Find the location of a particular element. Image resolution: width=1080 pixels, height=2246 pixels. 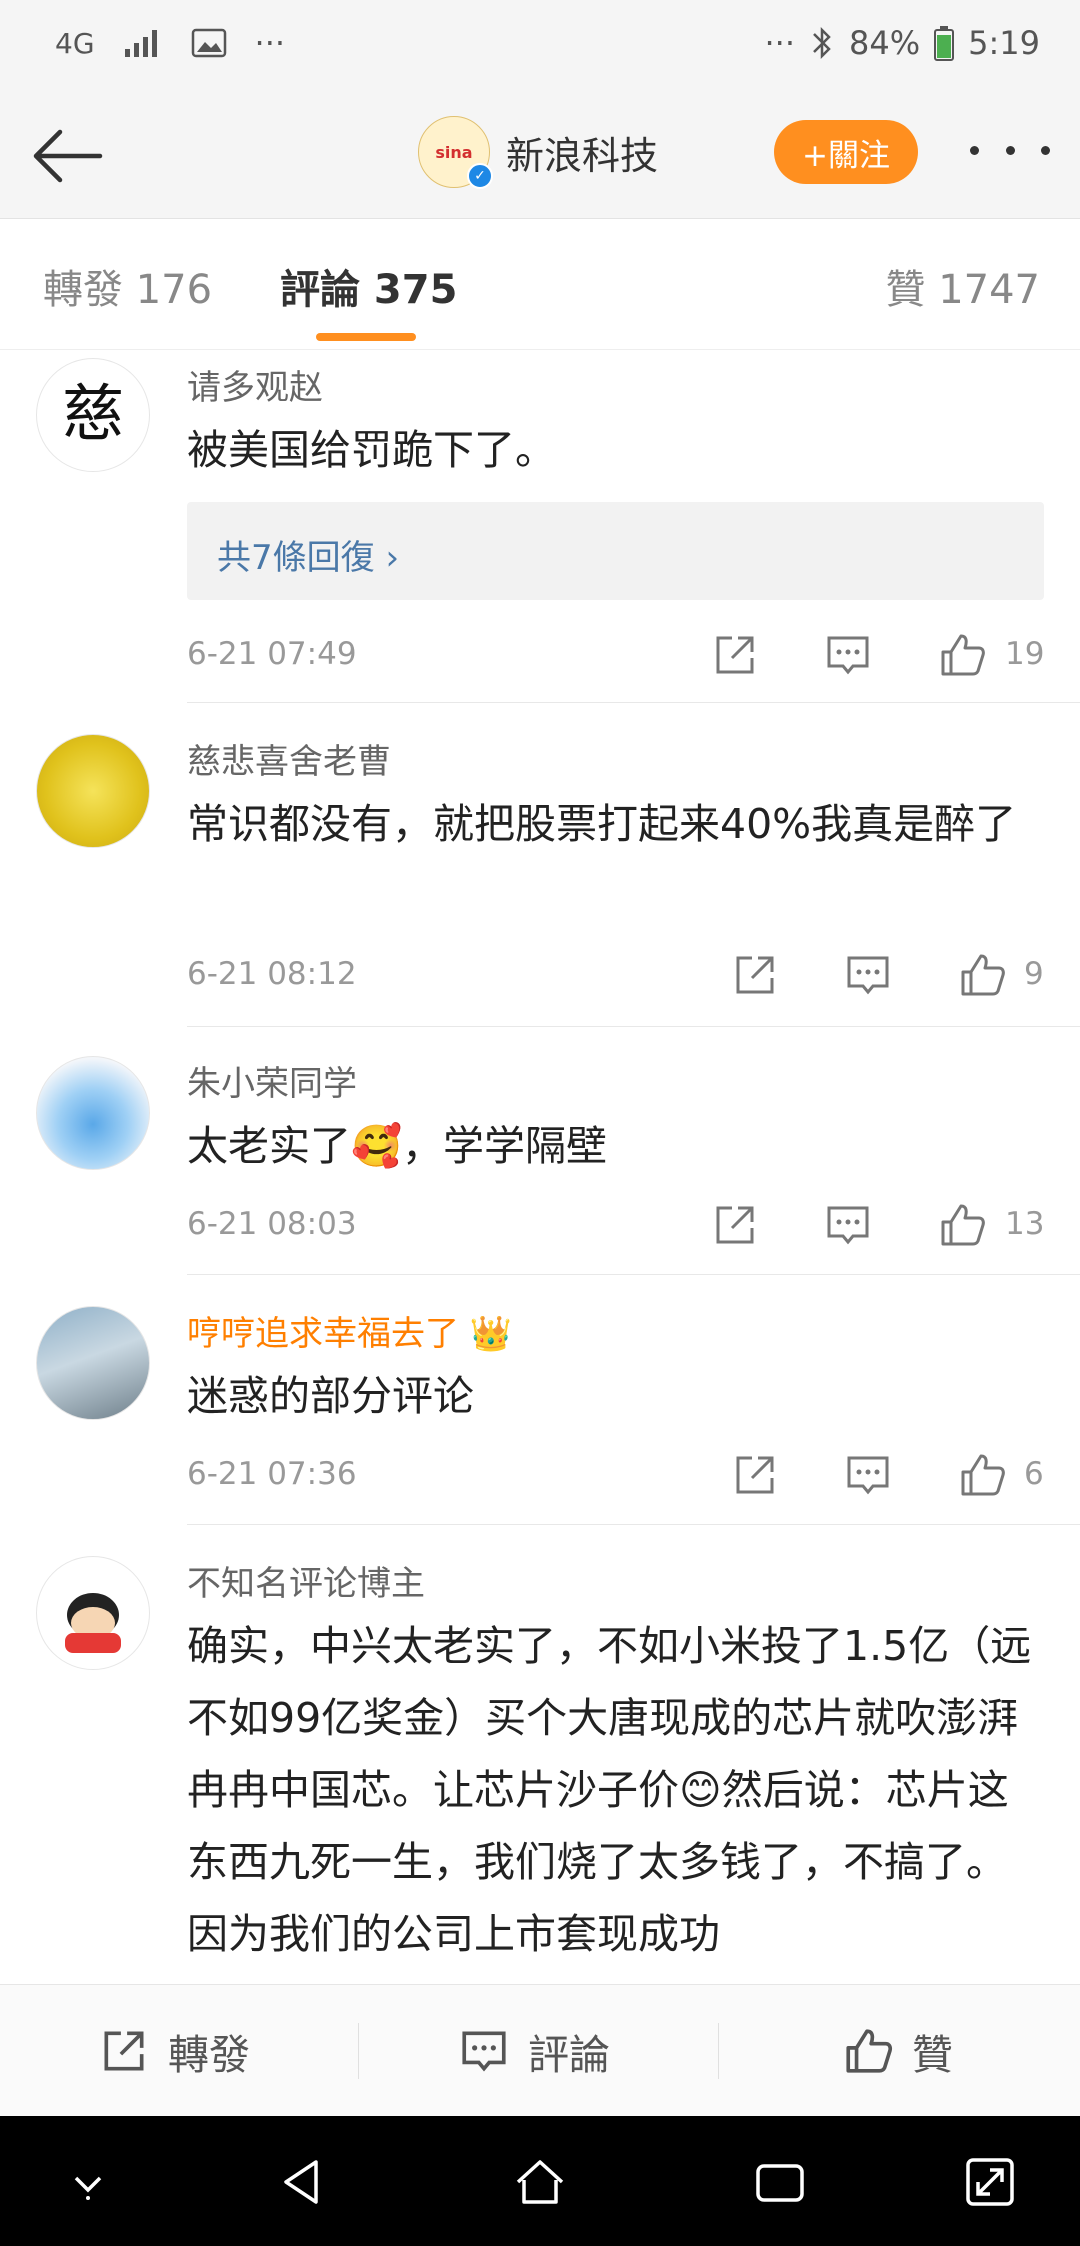

bottom-action-bar: 轉發 評論 贊 is located at coordinates (540, 2050).